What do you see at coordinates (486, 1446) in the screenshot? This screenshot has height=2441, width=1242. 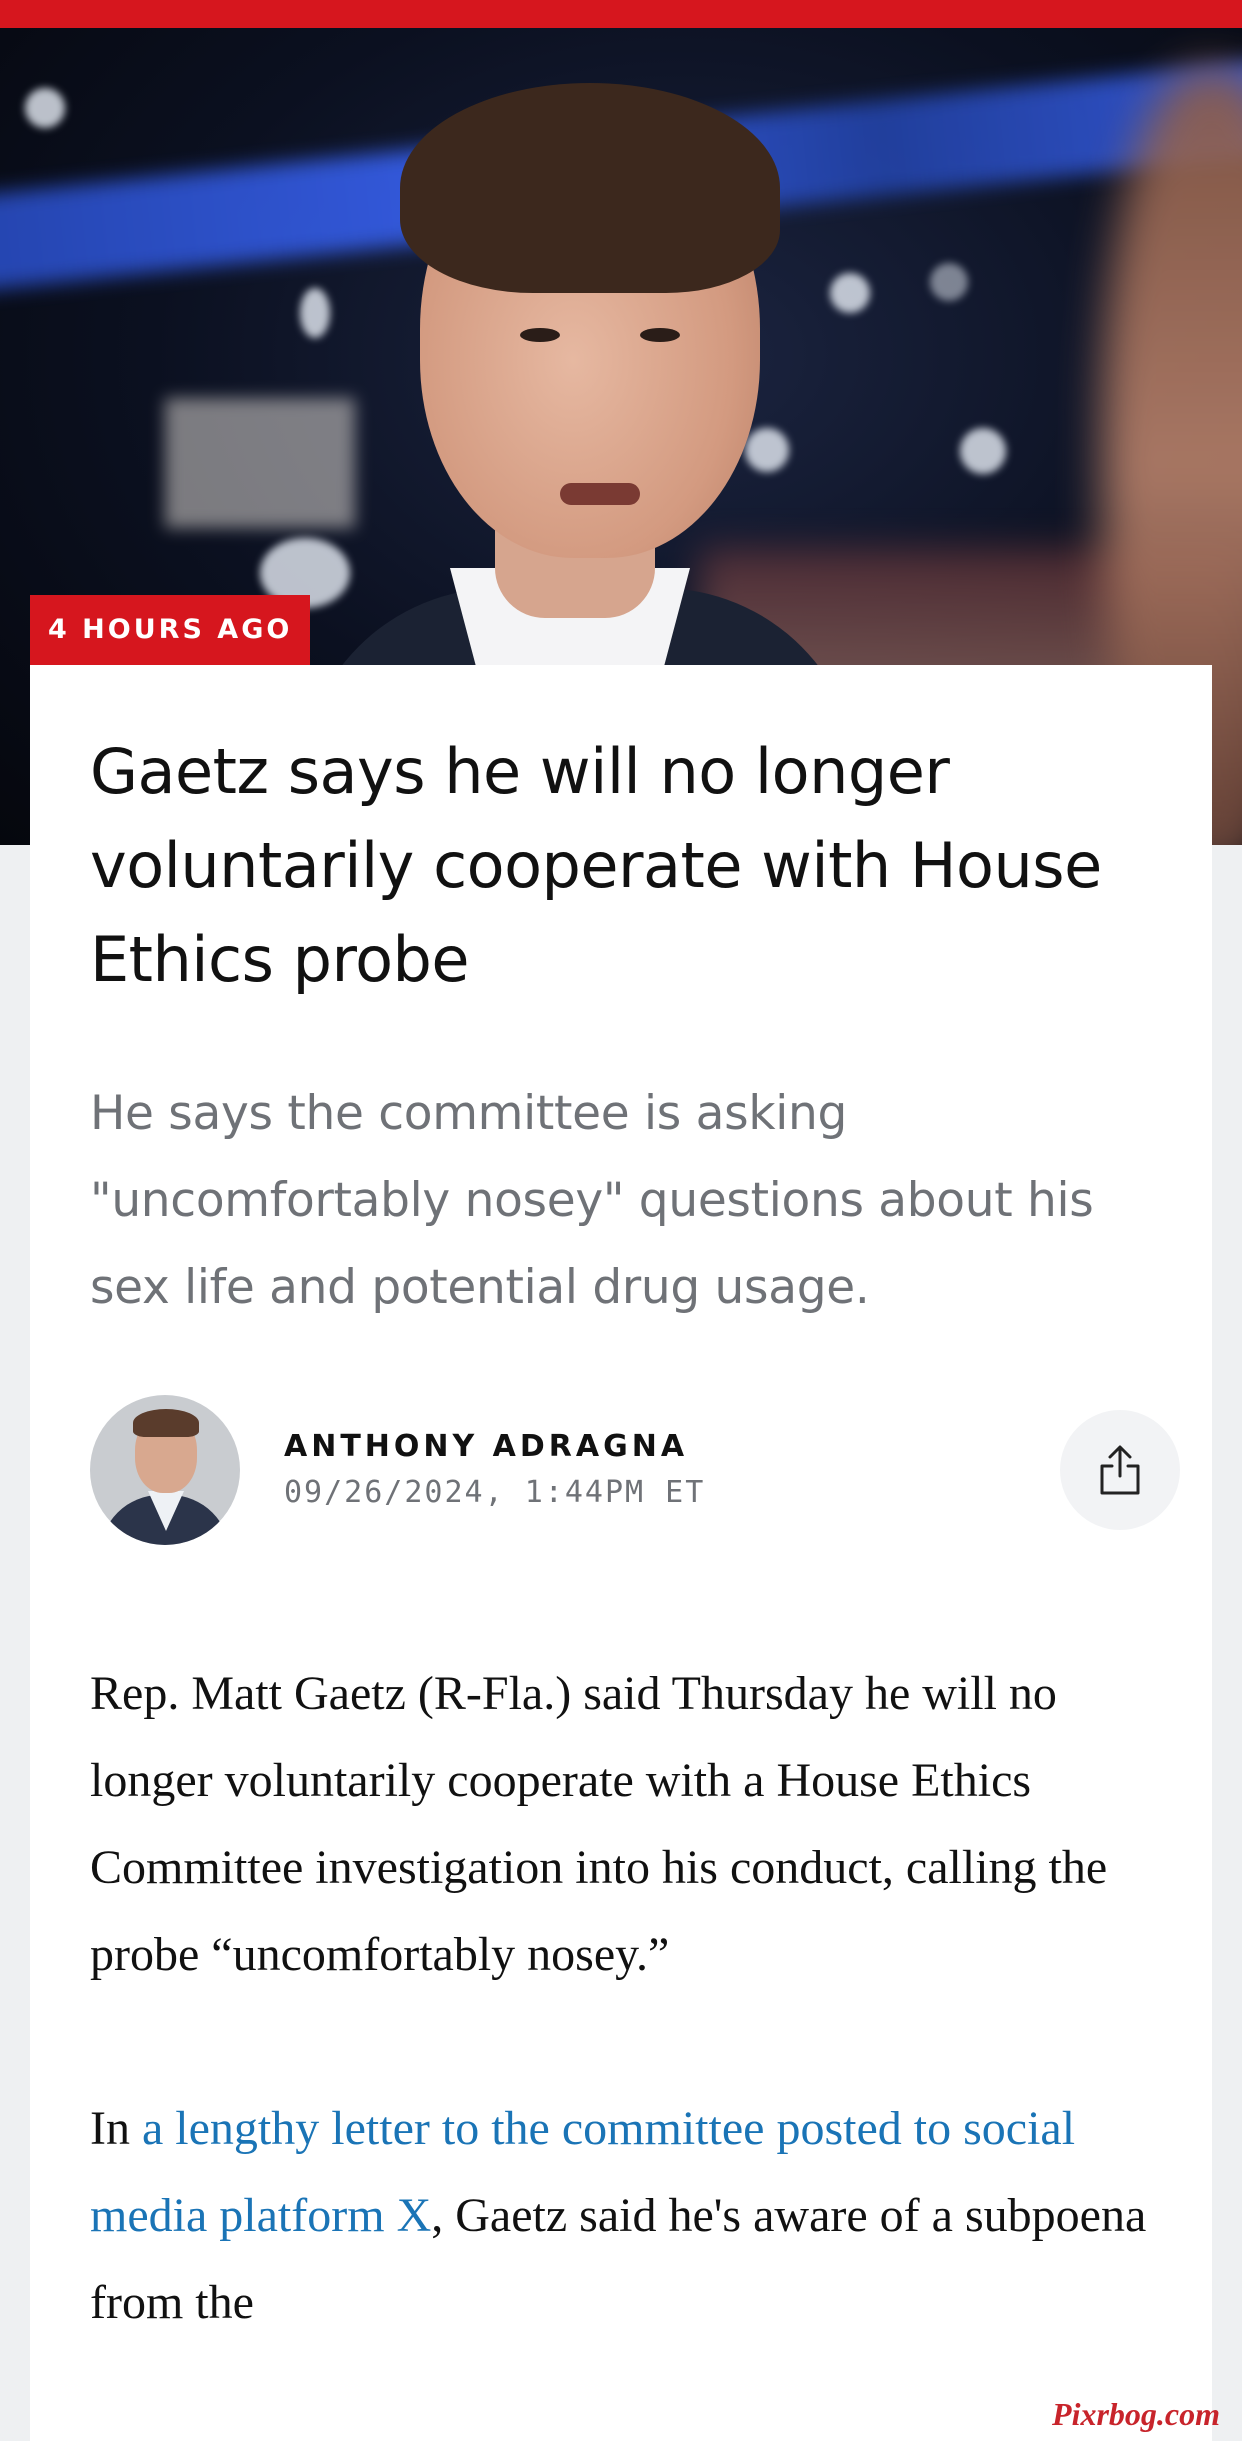 I see `author-name: ANTHONY ADRAGNA` at bounding box center [486, 1446].